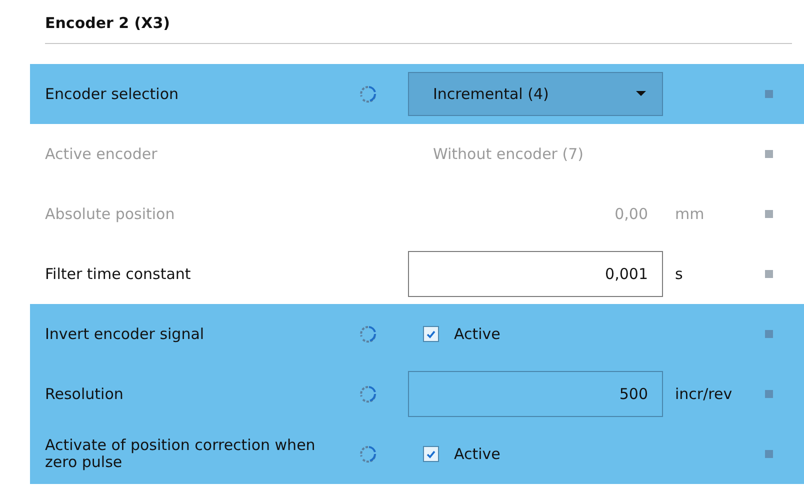 This screenshot has height=491, width=804. I want to click on encoder-dropdown: Incremental (4), so click(535, 94).